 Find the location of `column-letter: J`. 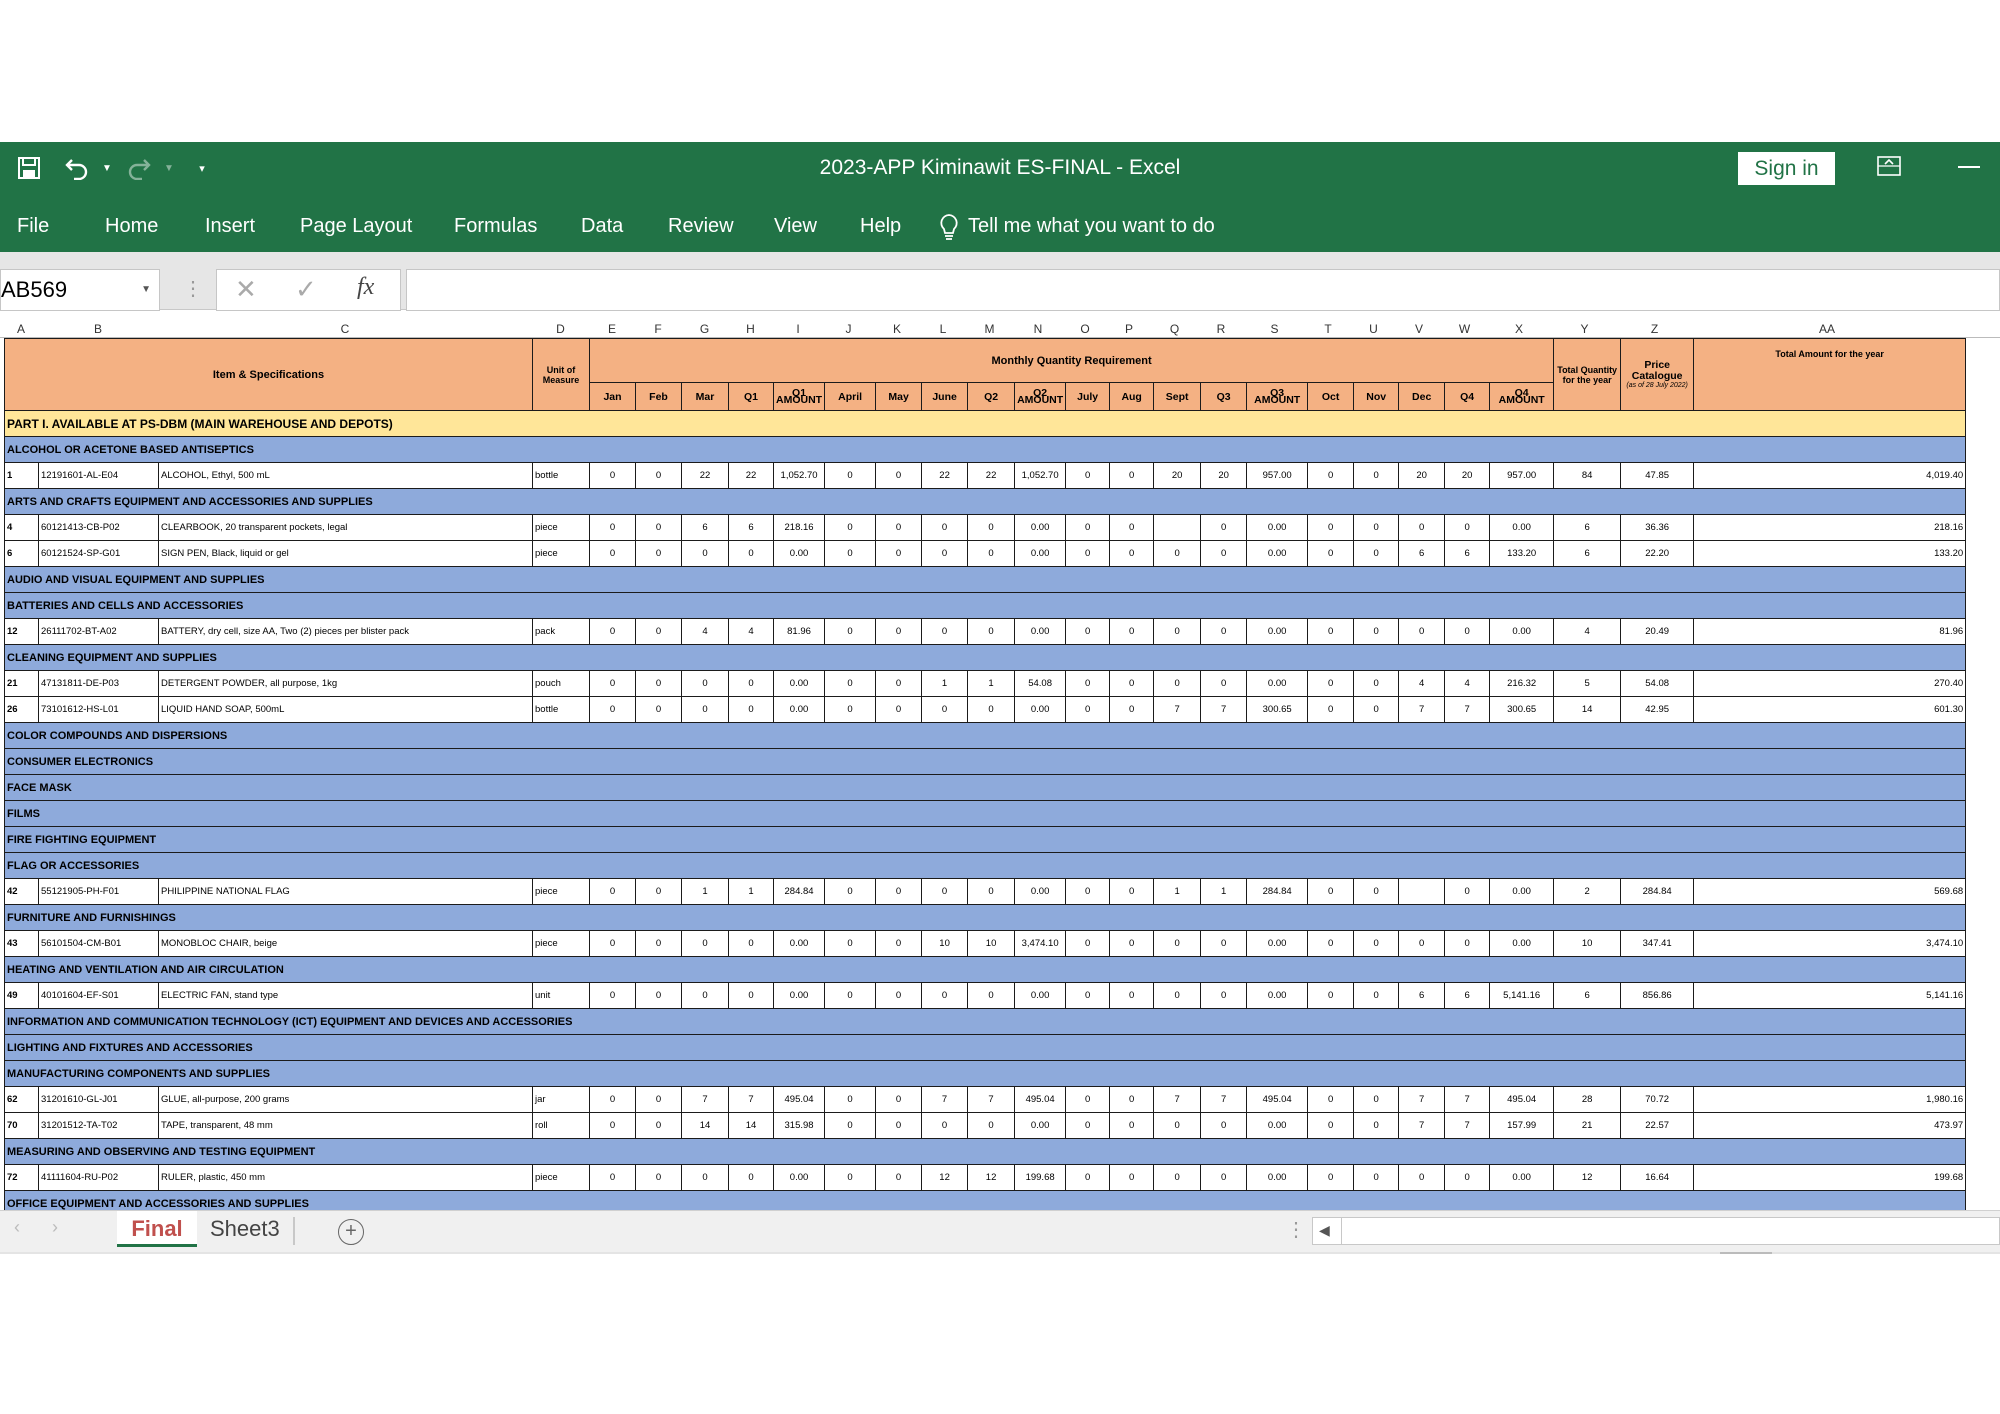

column-letter: J is located at coordinates (848, 329).